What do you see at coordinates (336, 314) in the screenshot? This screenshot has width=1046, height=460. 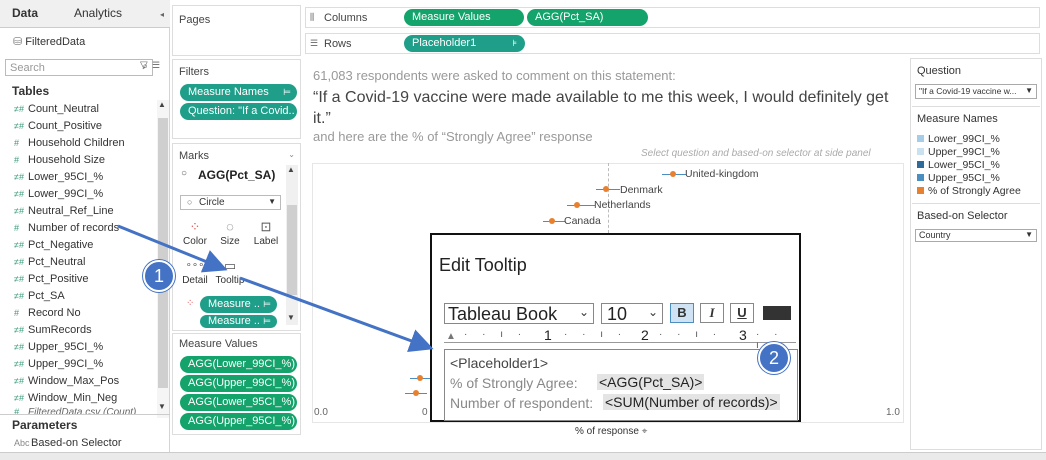 I see `arrow-to-tooltip-dialog` at bounding box center [336, 314].